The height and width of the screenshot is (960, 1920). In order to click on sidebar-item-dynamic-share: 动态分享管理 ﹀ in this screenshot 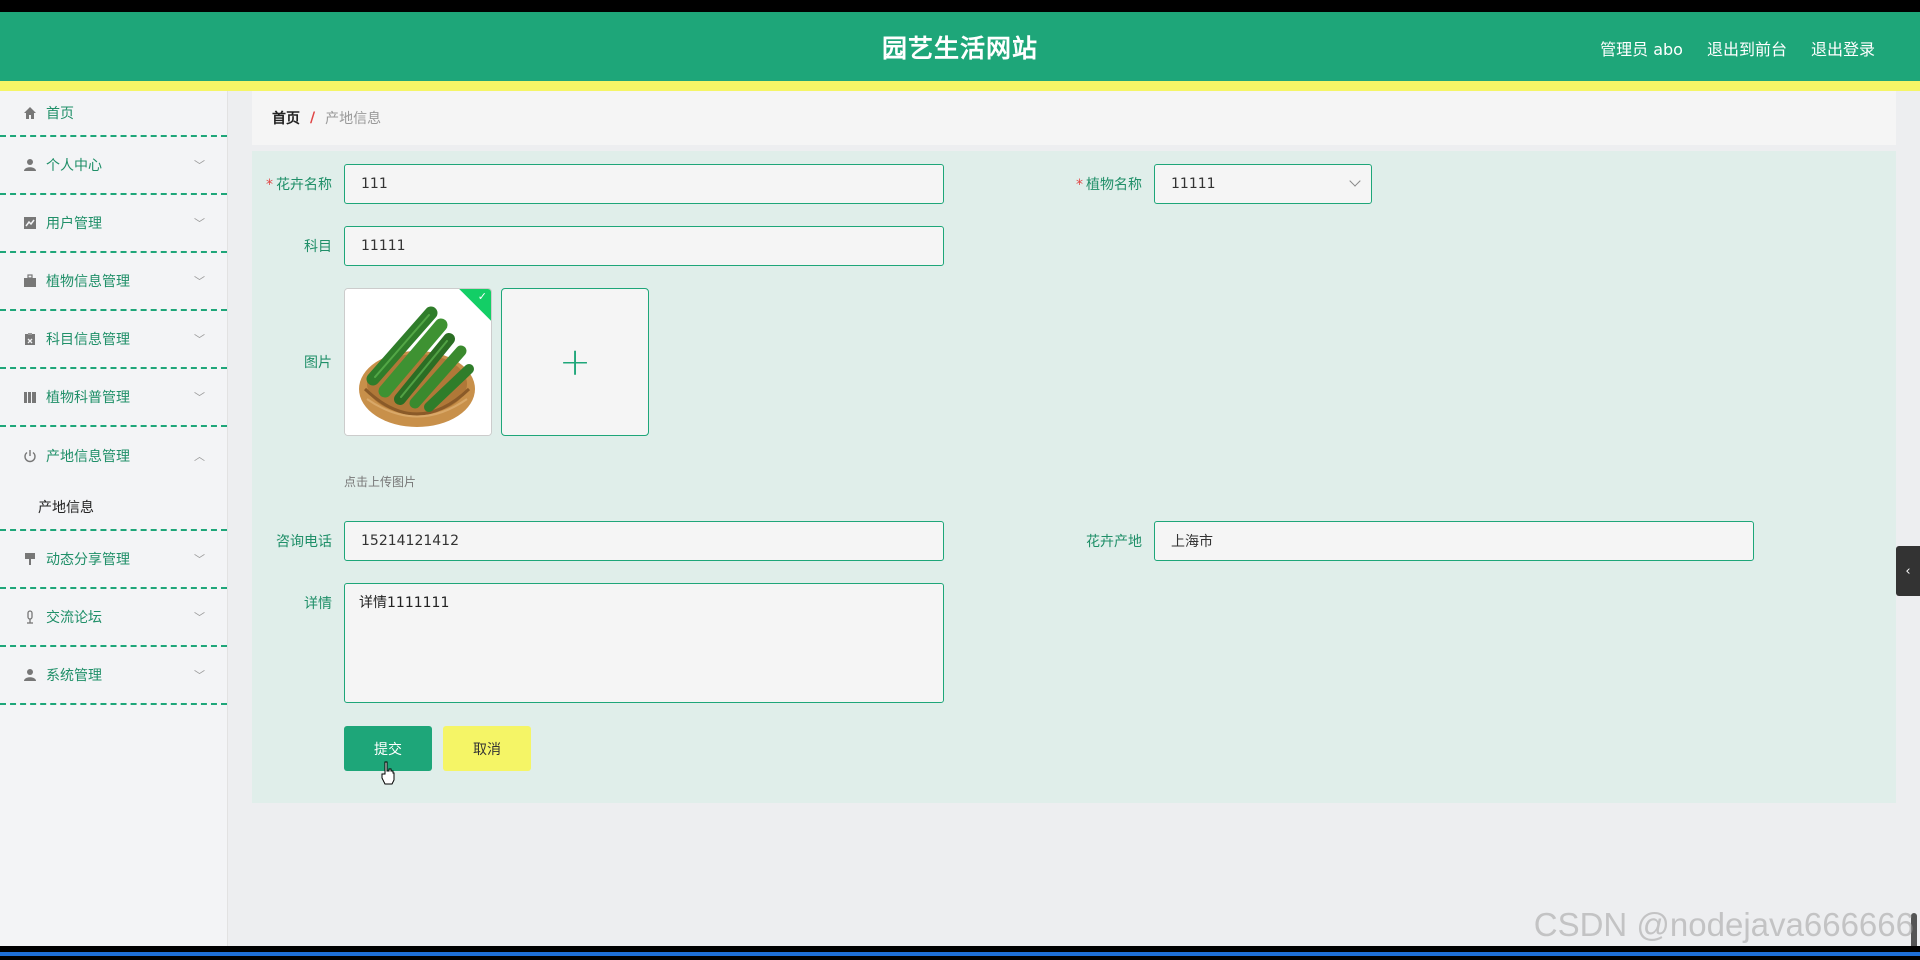, I will do `click(113, 560)`.